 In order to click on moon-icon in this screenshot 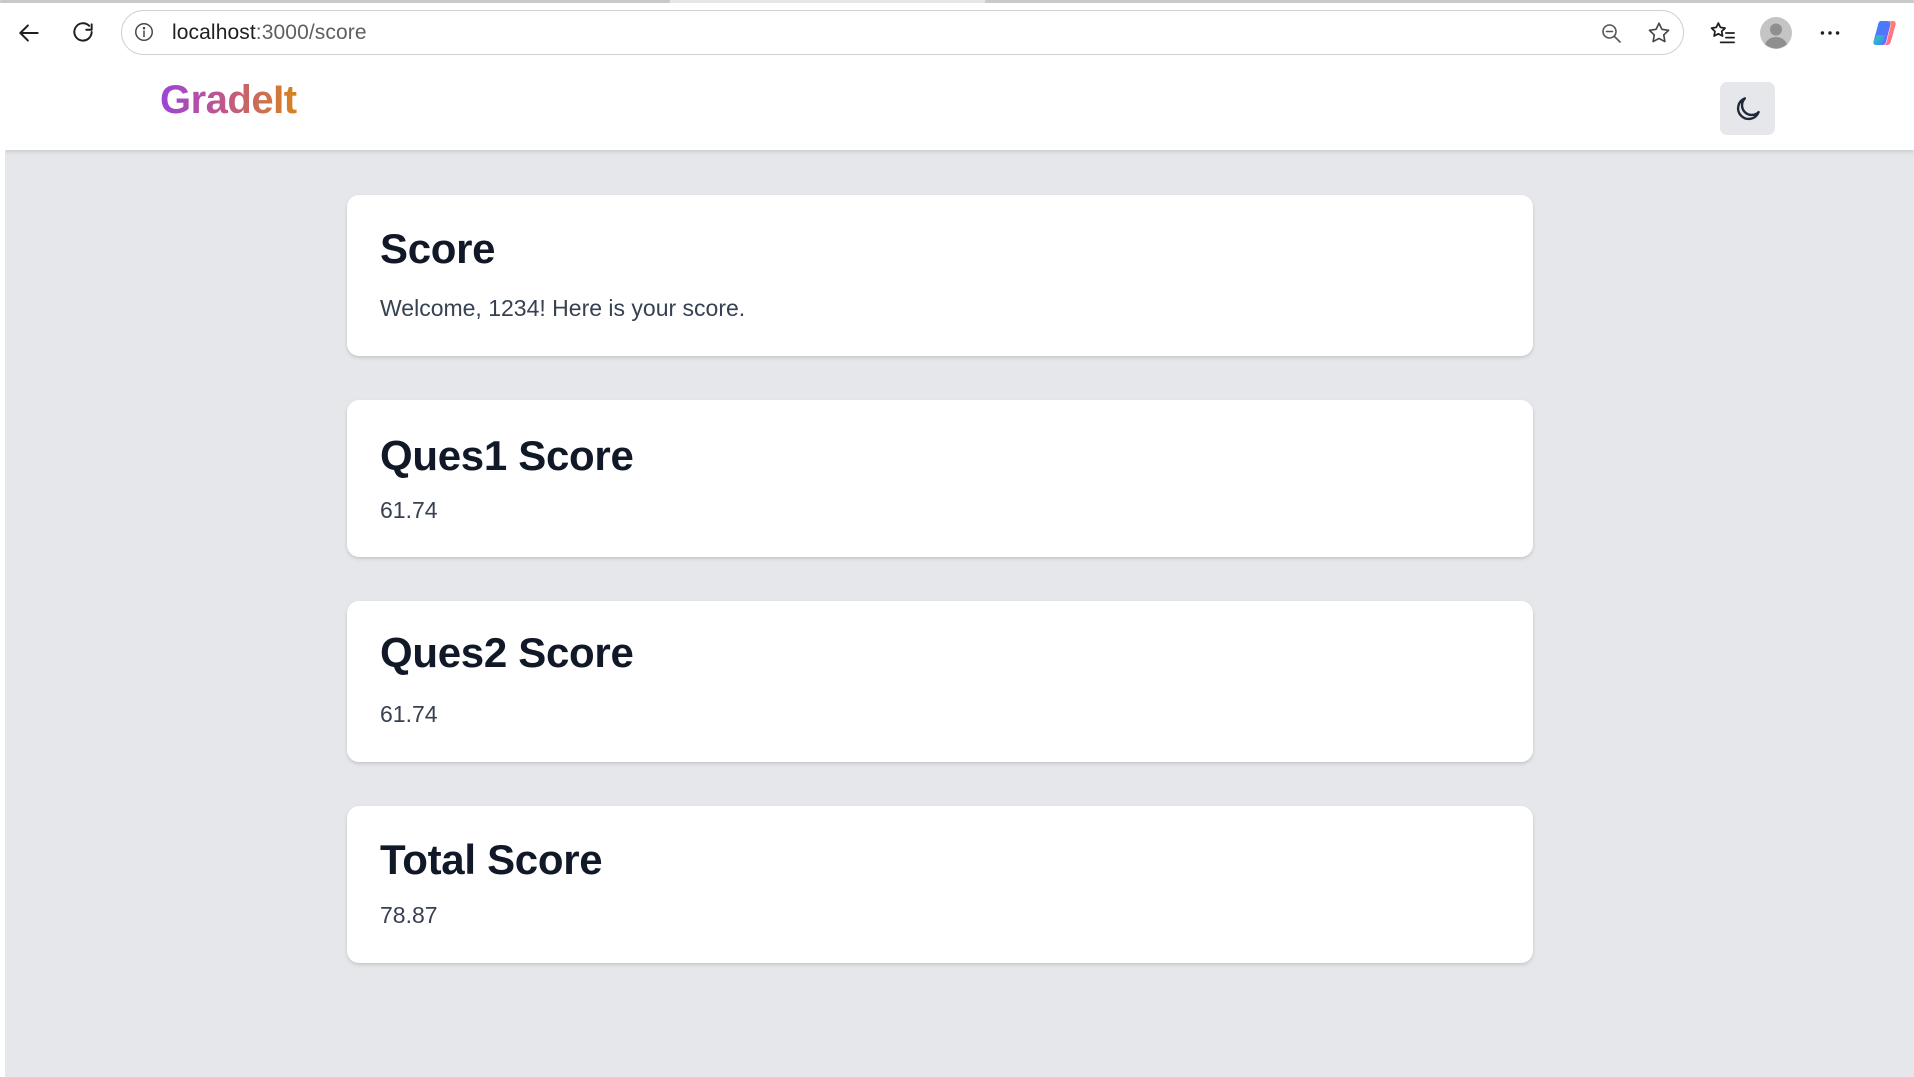, I will do `click(1748, 108)`.